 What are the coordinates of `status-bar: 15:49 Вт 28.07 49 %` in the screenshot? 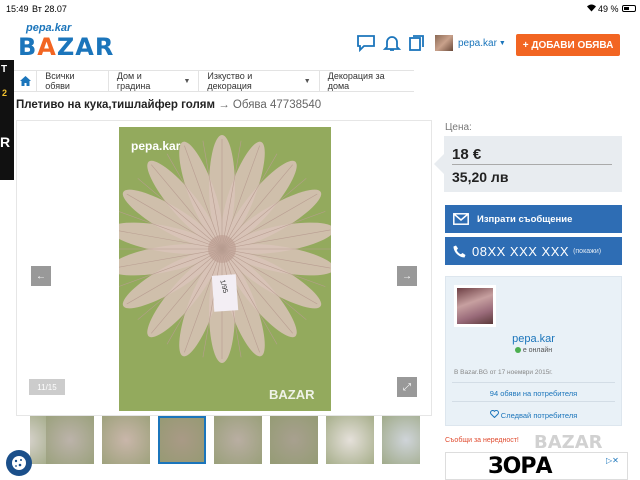 It's located at (320, 9).